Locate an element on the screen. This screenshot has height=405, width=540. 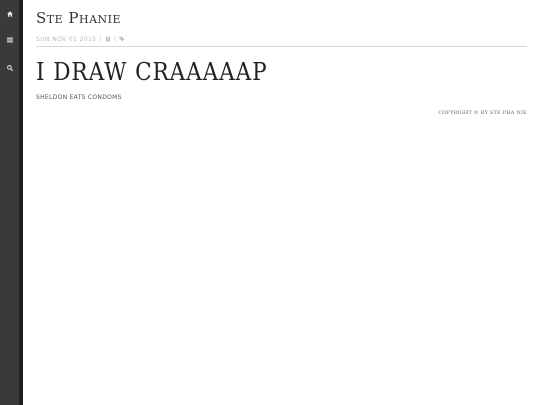
book-icon is located at coordinates (108, 39).